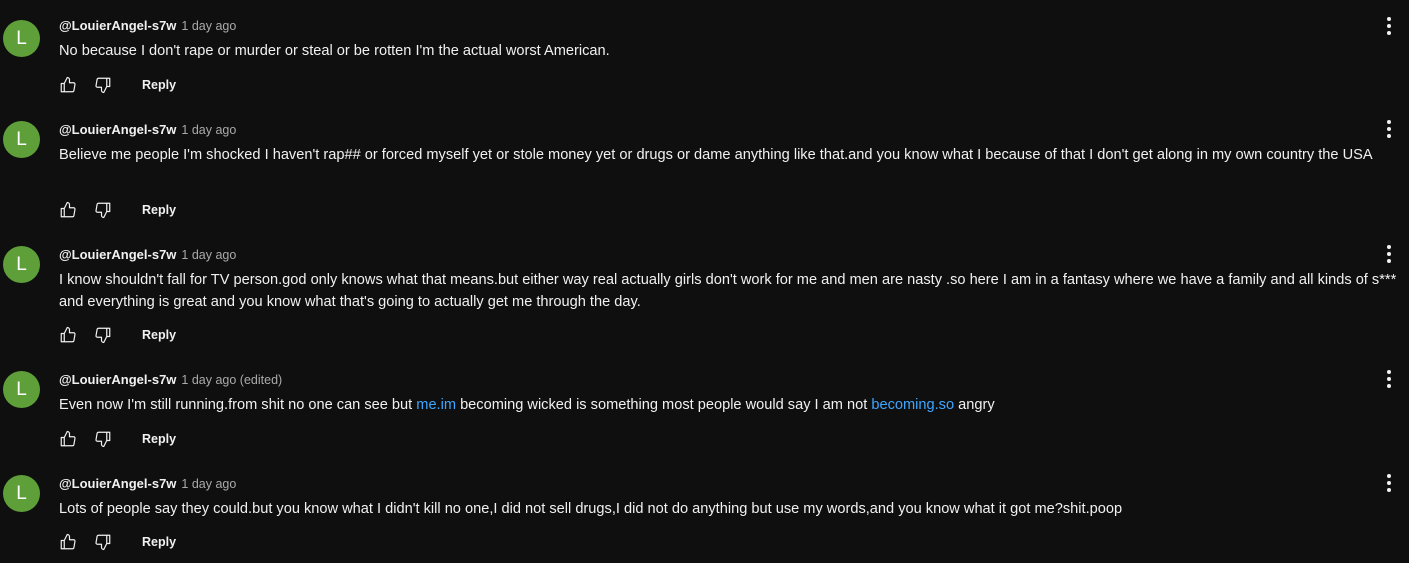  I want to click on comment-header: @LouierAngel-s7w 1 day ago (edited), so click(170, 380).